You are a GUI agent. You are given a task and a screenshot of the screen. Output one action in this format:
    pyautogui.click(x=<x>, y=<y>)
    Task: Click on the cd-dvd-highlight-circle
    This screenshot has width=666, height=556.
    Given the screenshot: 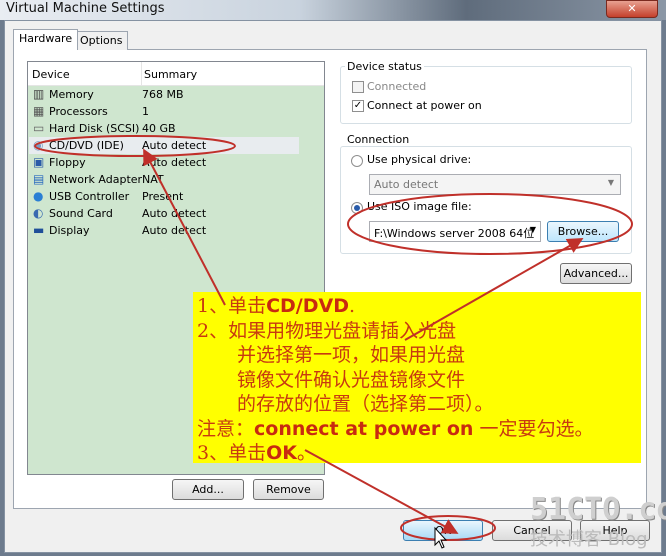 What is the action you would take?
    pyautogui.click(x=135, y=146)
    